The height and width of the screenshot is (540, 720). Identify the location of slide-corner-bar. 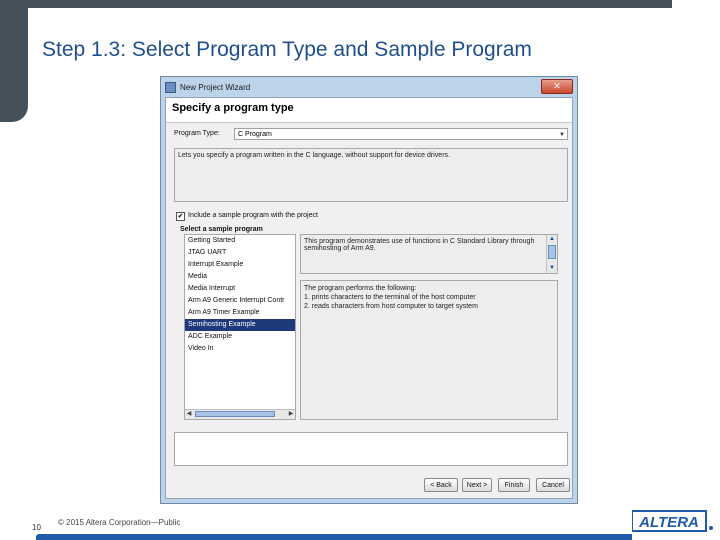
(14, 61).